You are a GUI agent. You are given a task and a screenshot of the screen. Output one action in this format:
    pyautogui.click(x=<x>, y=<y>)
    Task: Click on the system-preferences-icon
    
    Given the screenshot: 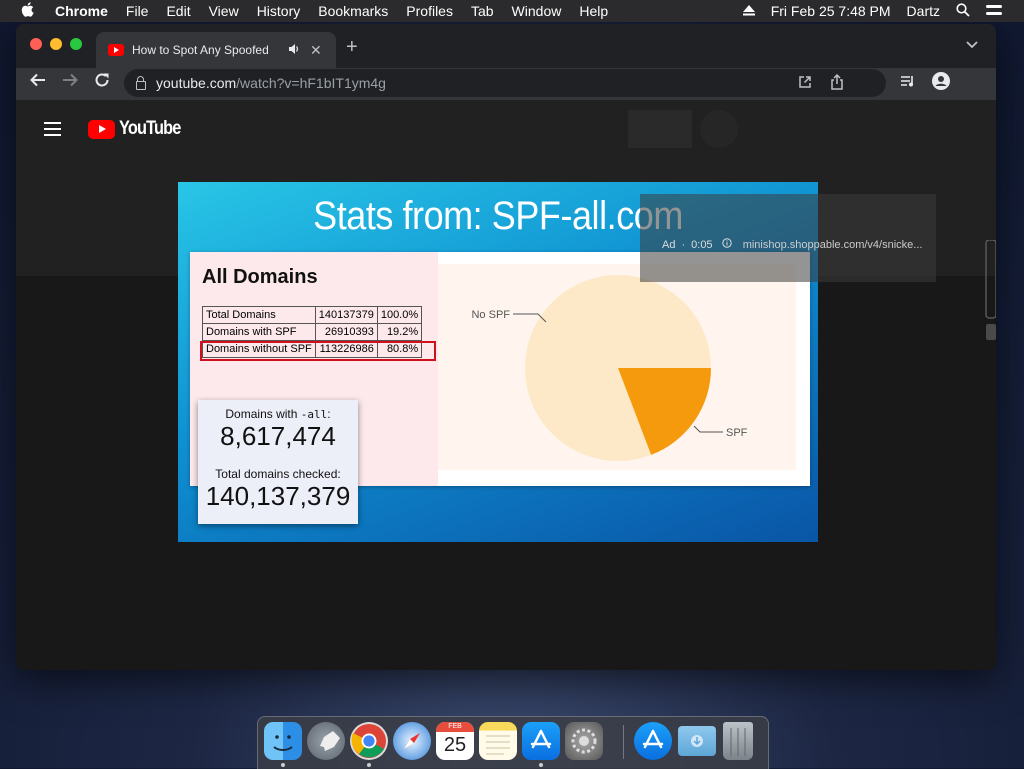 What is the action you would take?
    pyautogui.click(x=584, y=741)
    